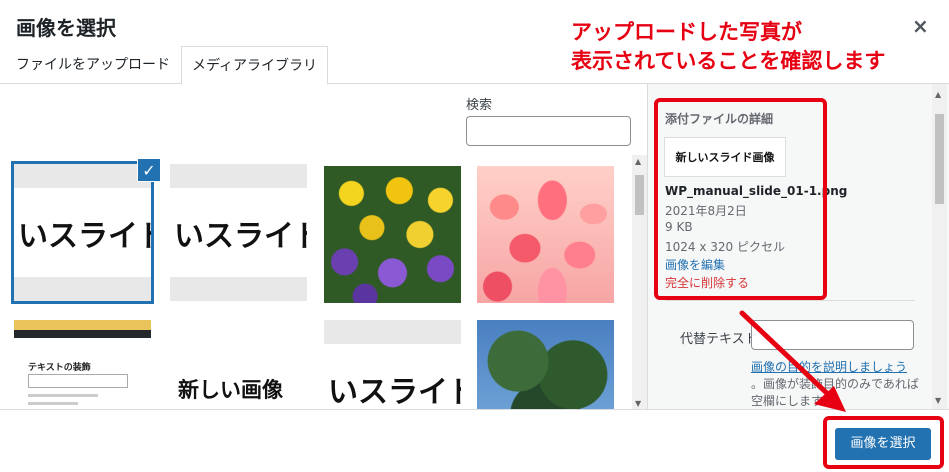 This screenshot has height=472, width=949. What do you see at coordinates (740, 199) in the screenshot?
I see `annotation-highlight-details` at bounding box center [740, 199].